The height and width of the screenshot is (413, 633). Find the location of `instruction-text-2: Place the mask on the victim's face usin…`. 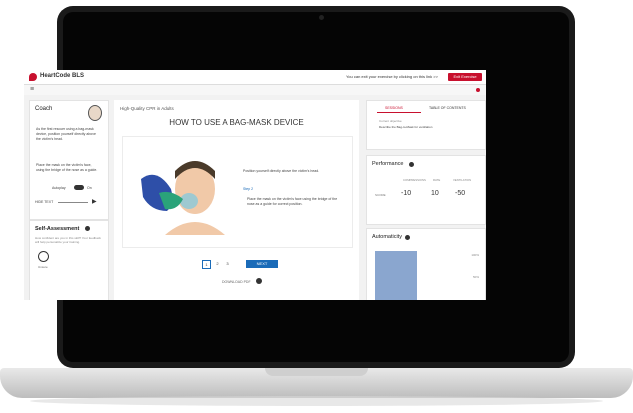

instruction-text-2: Place the mask on the victim's face usin… is located at coordinates (292, 201).